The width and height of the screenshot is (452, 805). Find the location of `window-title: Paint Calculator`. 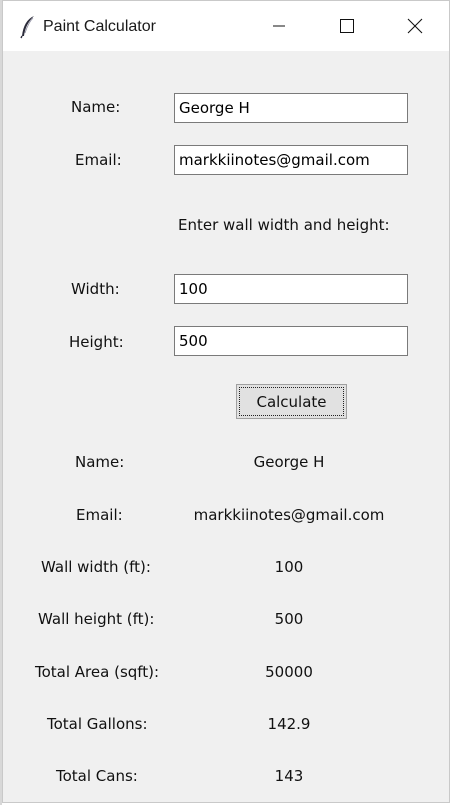

window-title: Paint Calculator is located at coordinates (99, 26).